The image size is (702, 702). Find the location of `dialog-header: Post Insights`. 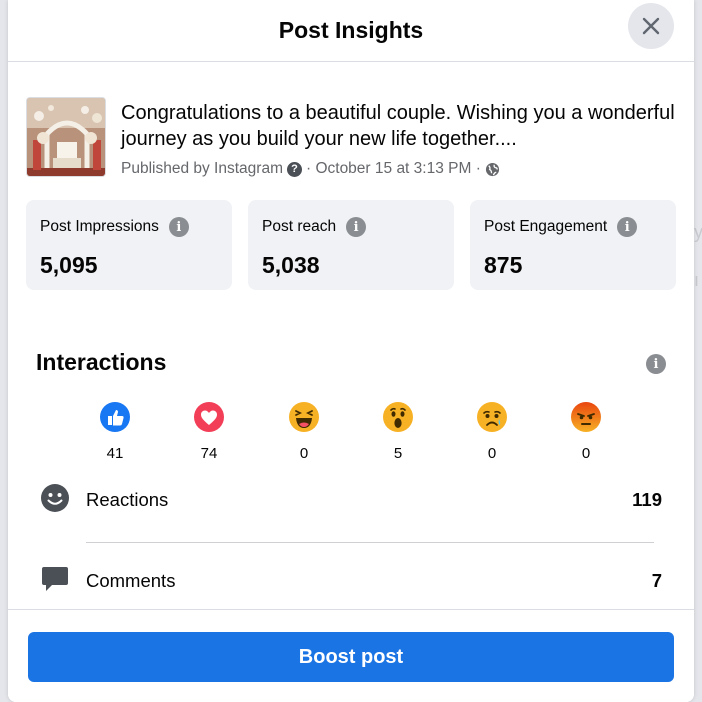

dialog-header: Post Insights is located at coordinates (351, 31).